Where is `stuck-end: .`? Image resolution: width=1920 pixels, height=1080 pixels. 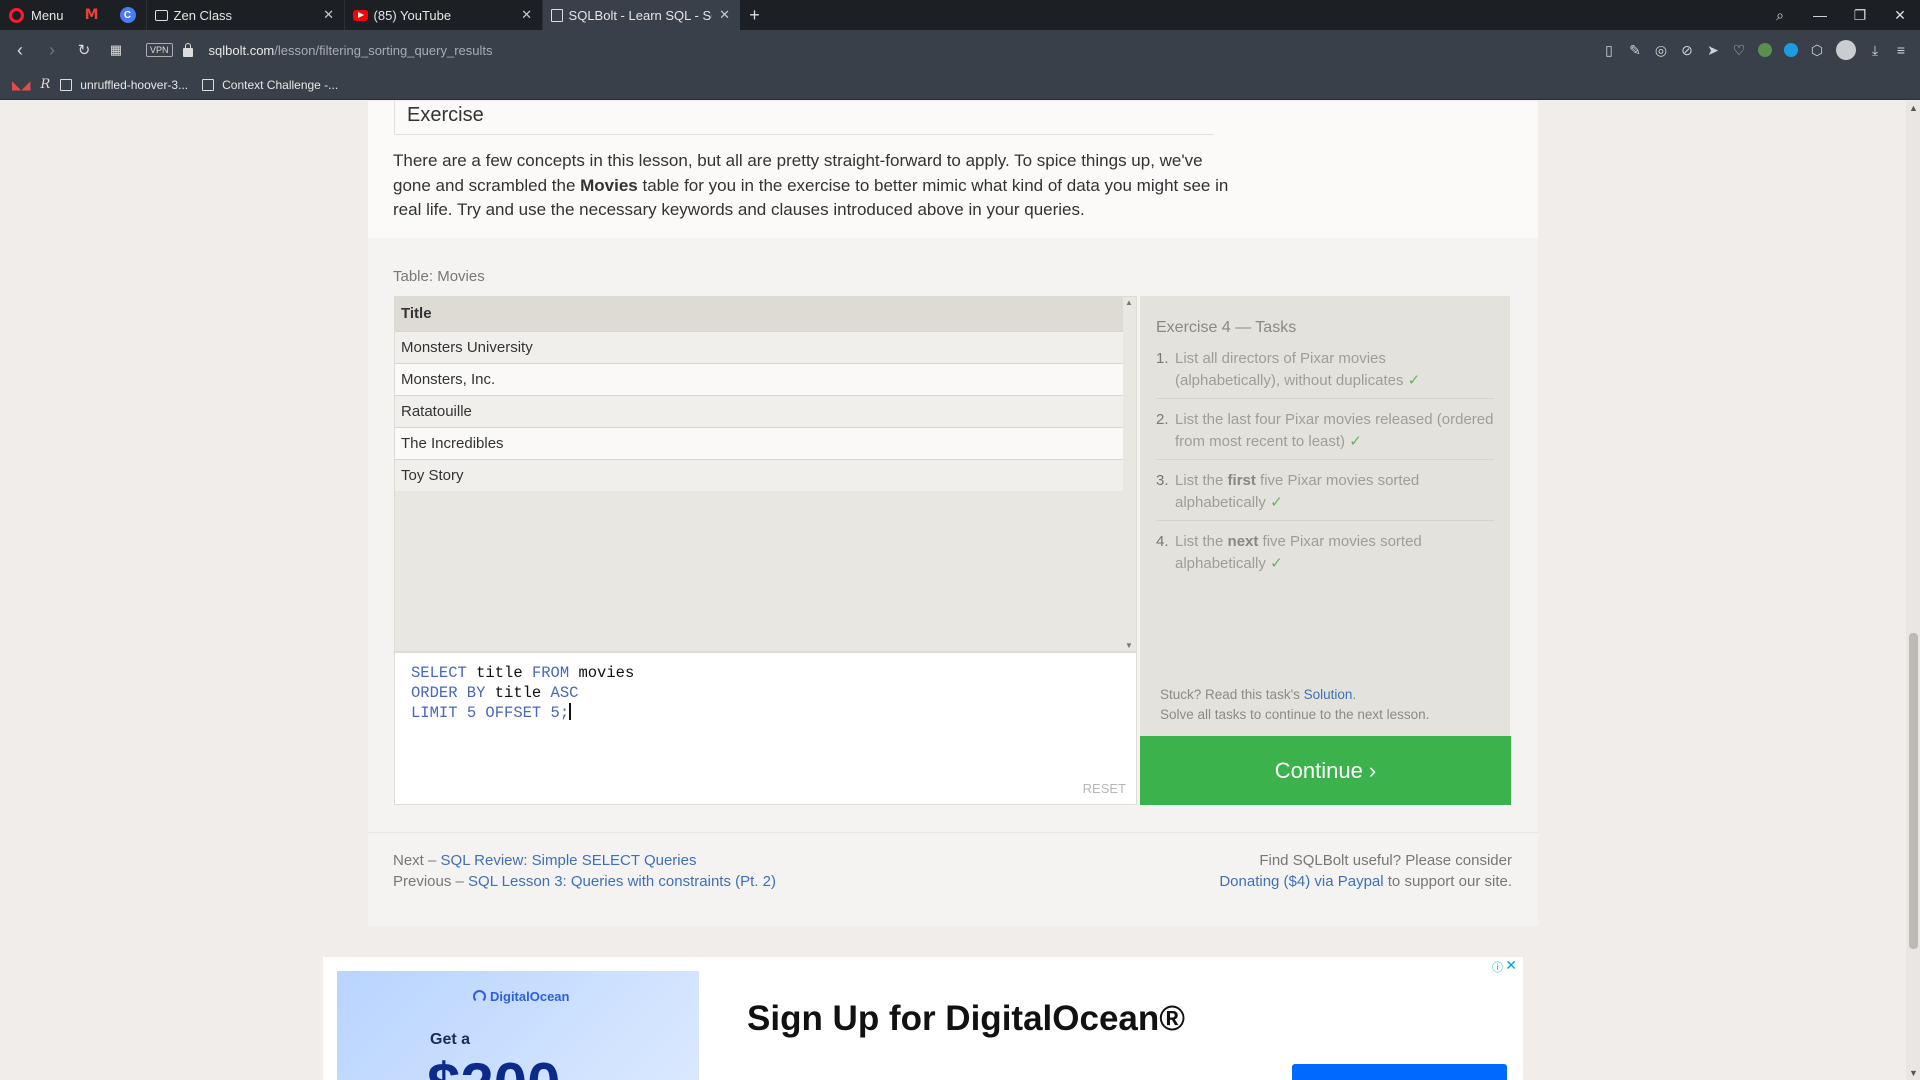 stuck-end: . is located at coordinates (1354, 694).